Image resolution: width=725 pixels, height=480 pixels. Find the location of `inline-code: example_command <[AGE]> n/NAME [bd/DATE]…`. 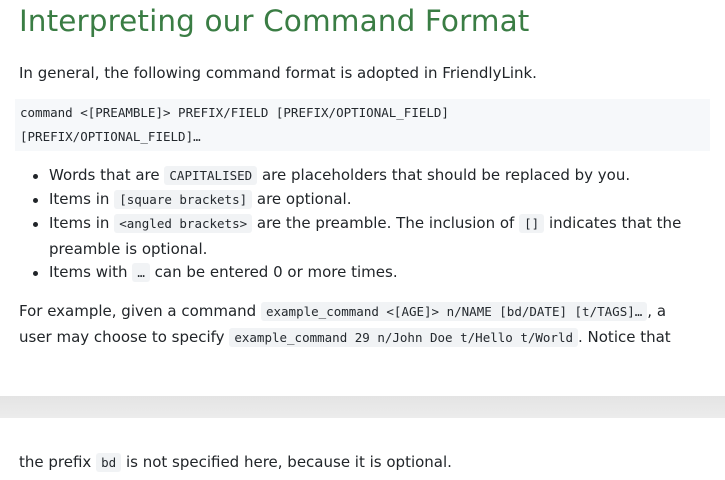

inline-code: example_command <[AGE]> n/NAME [bd/DATE]… is located at coordinates (454, 311).